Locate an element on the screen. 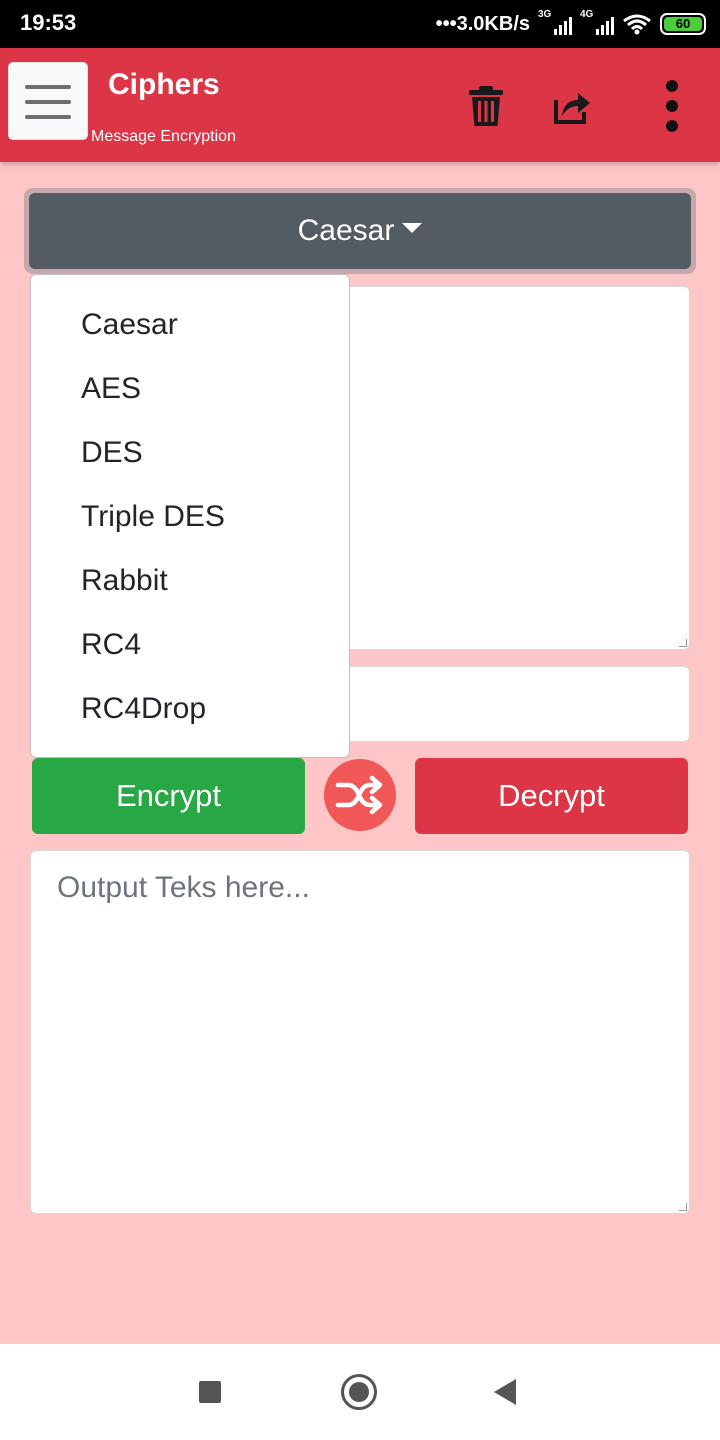  dropdown-item-aes: AES is located at coordinates (190, 389).